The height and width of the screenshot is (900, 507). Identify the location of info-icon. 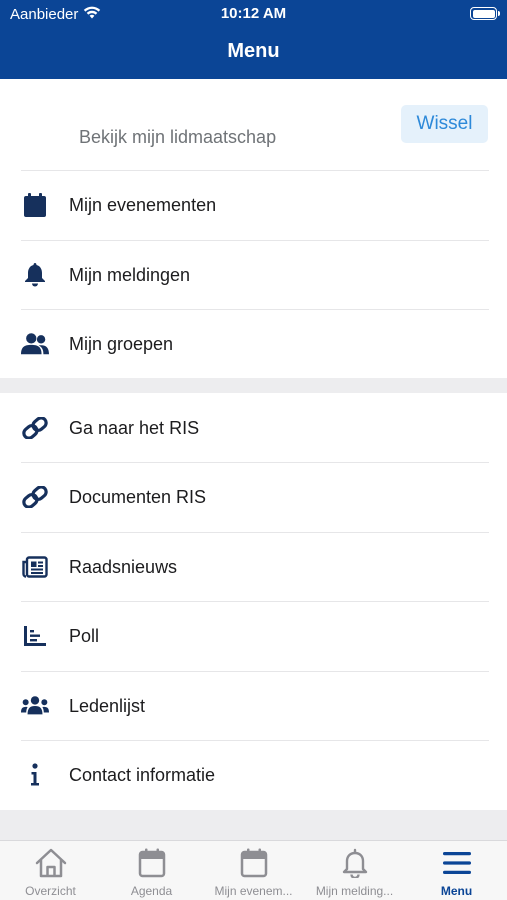
(35, 775).